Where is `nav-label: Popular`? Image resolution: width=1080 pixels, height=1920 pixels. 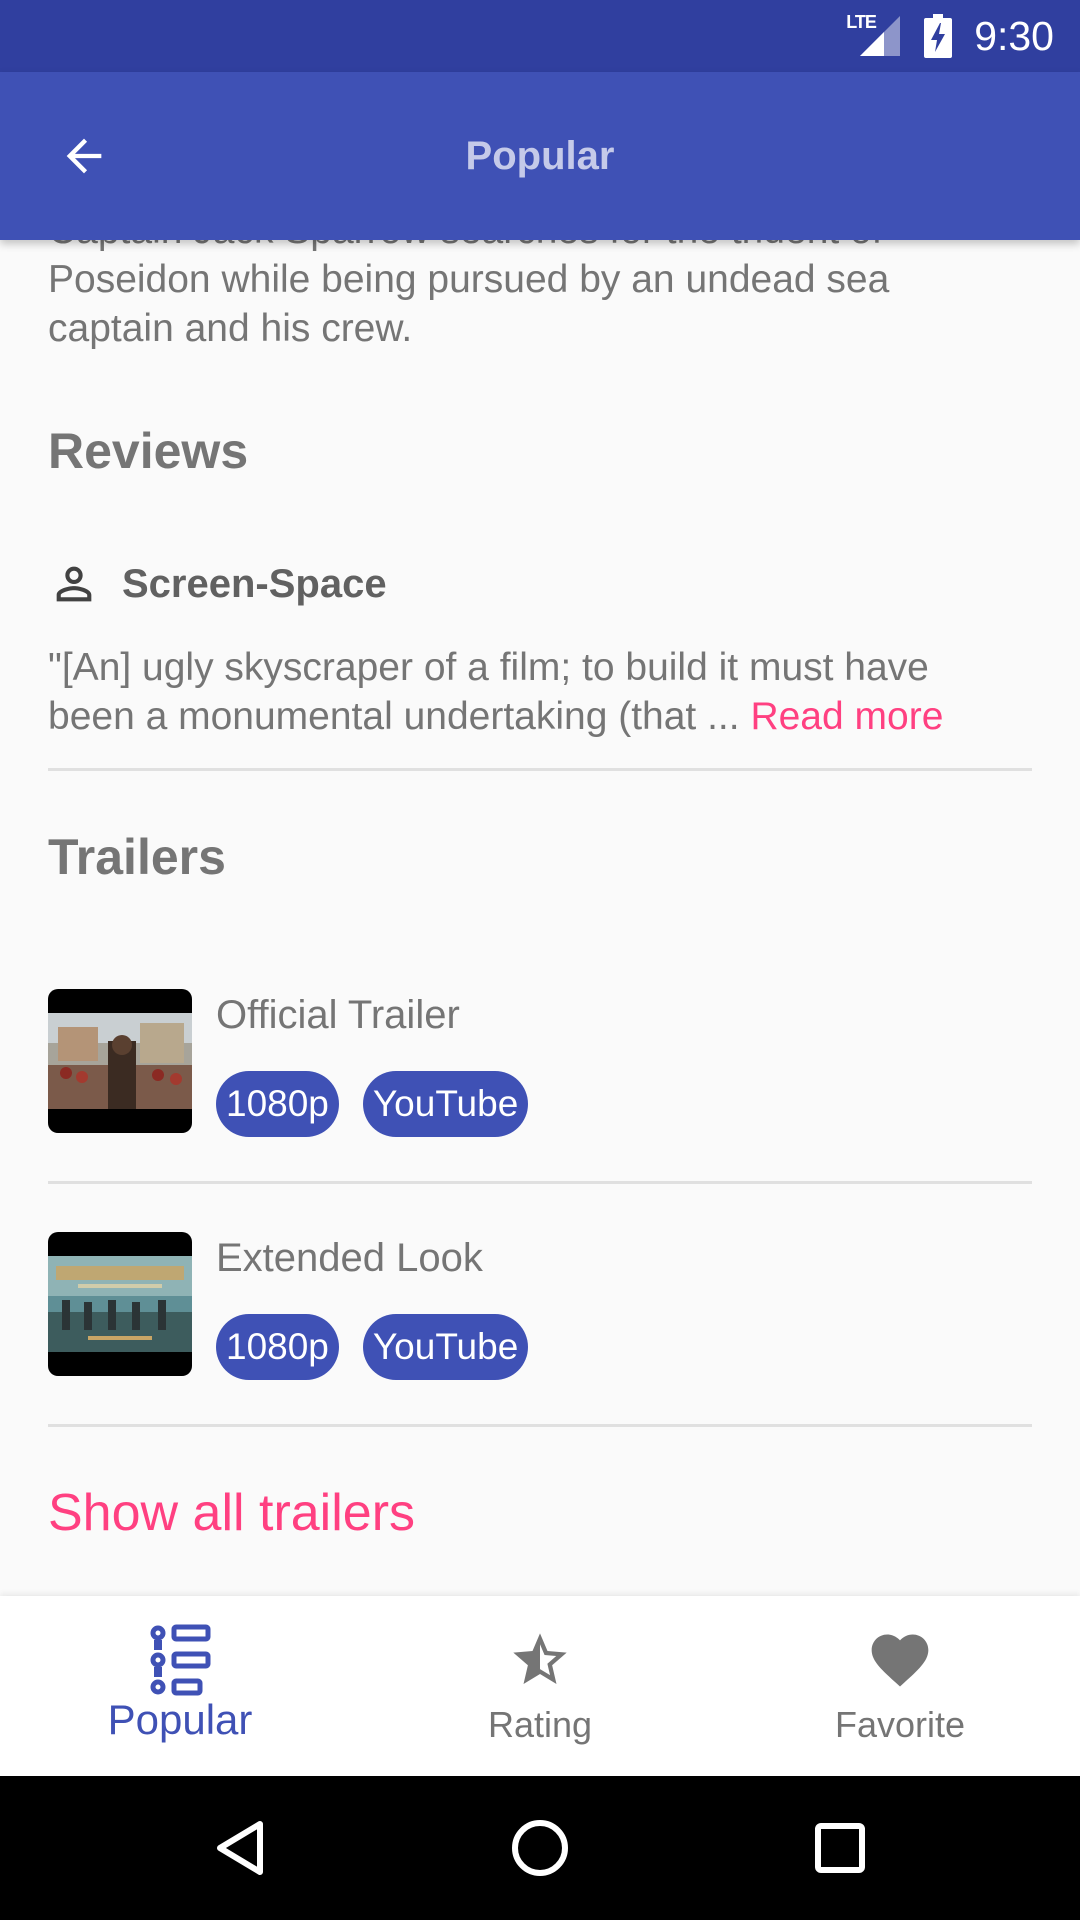 nav-label: Popular is located at coordinates (180, 1719).